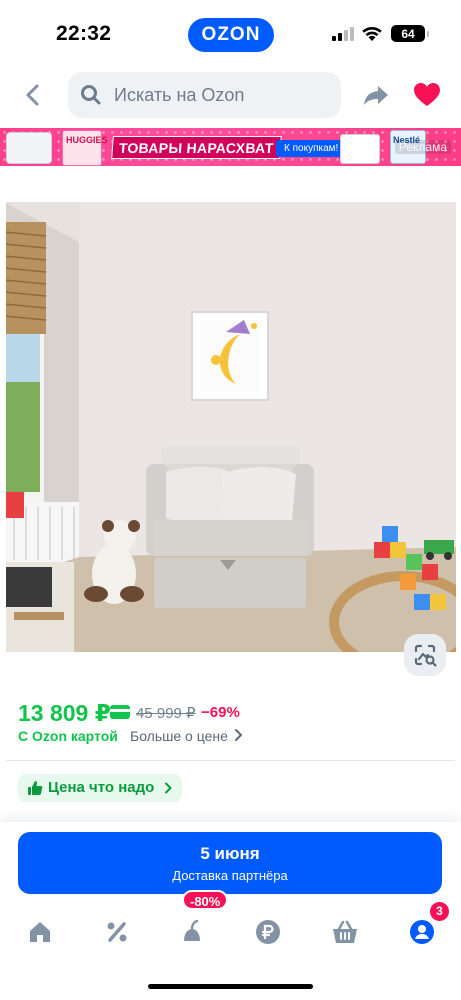 The height and width of the screenshot is (1000, 461). Describe the element at coordinates (230, 875) in the screenshot. I see `delivery-subtitle: Доставка партнёра` at that location.